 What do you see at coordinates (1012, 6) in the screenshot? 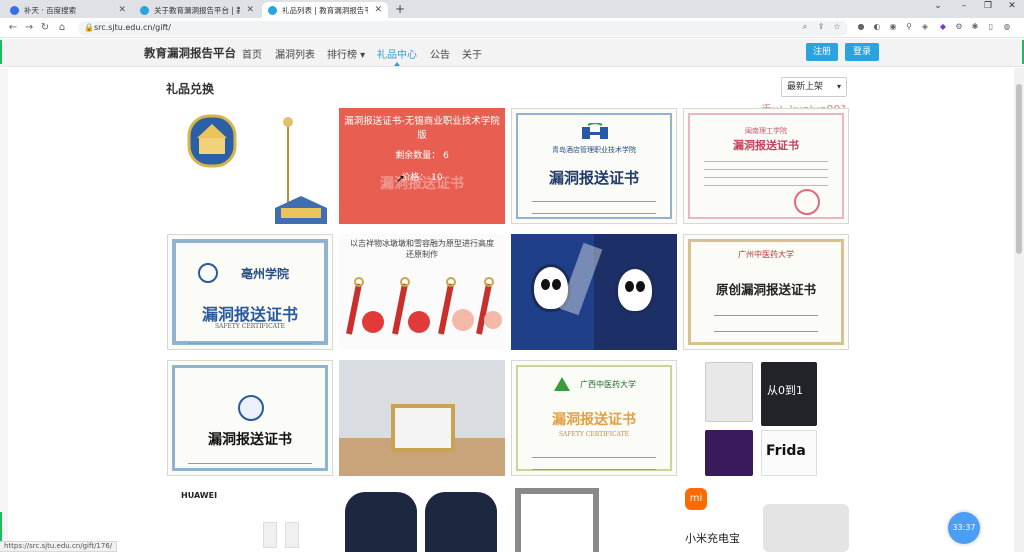
I see `window-close-icon: ✕` at bounding box center [1012, 6].